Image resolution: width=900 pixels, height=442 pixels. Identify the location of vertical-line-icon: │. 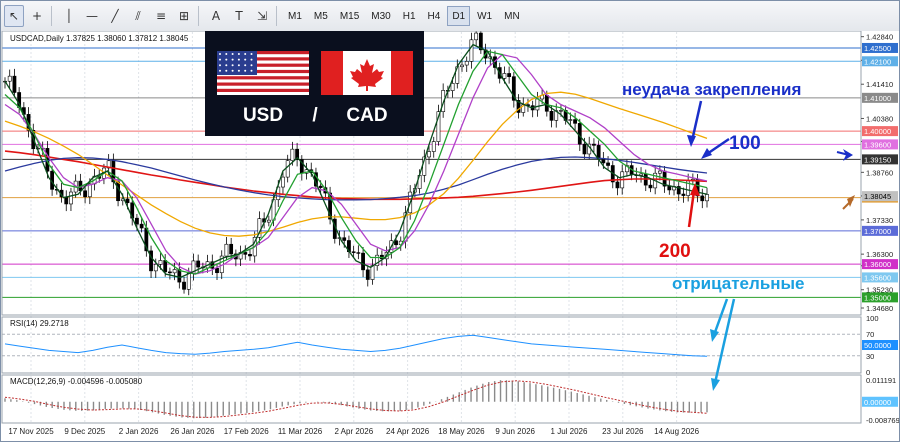
(69, 16).